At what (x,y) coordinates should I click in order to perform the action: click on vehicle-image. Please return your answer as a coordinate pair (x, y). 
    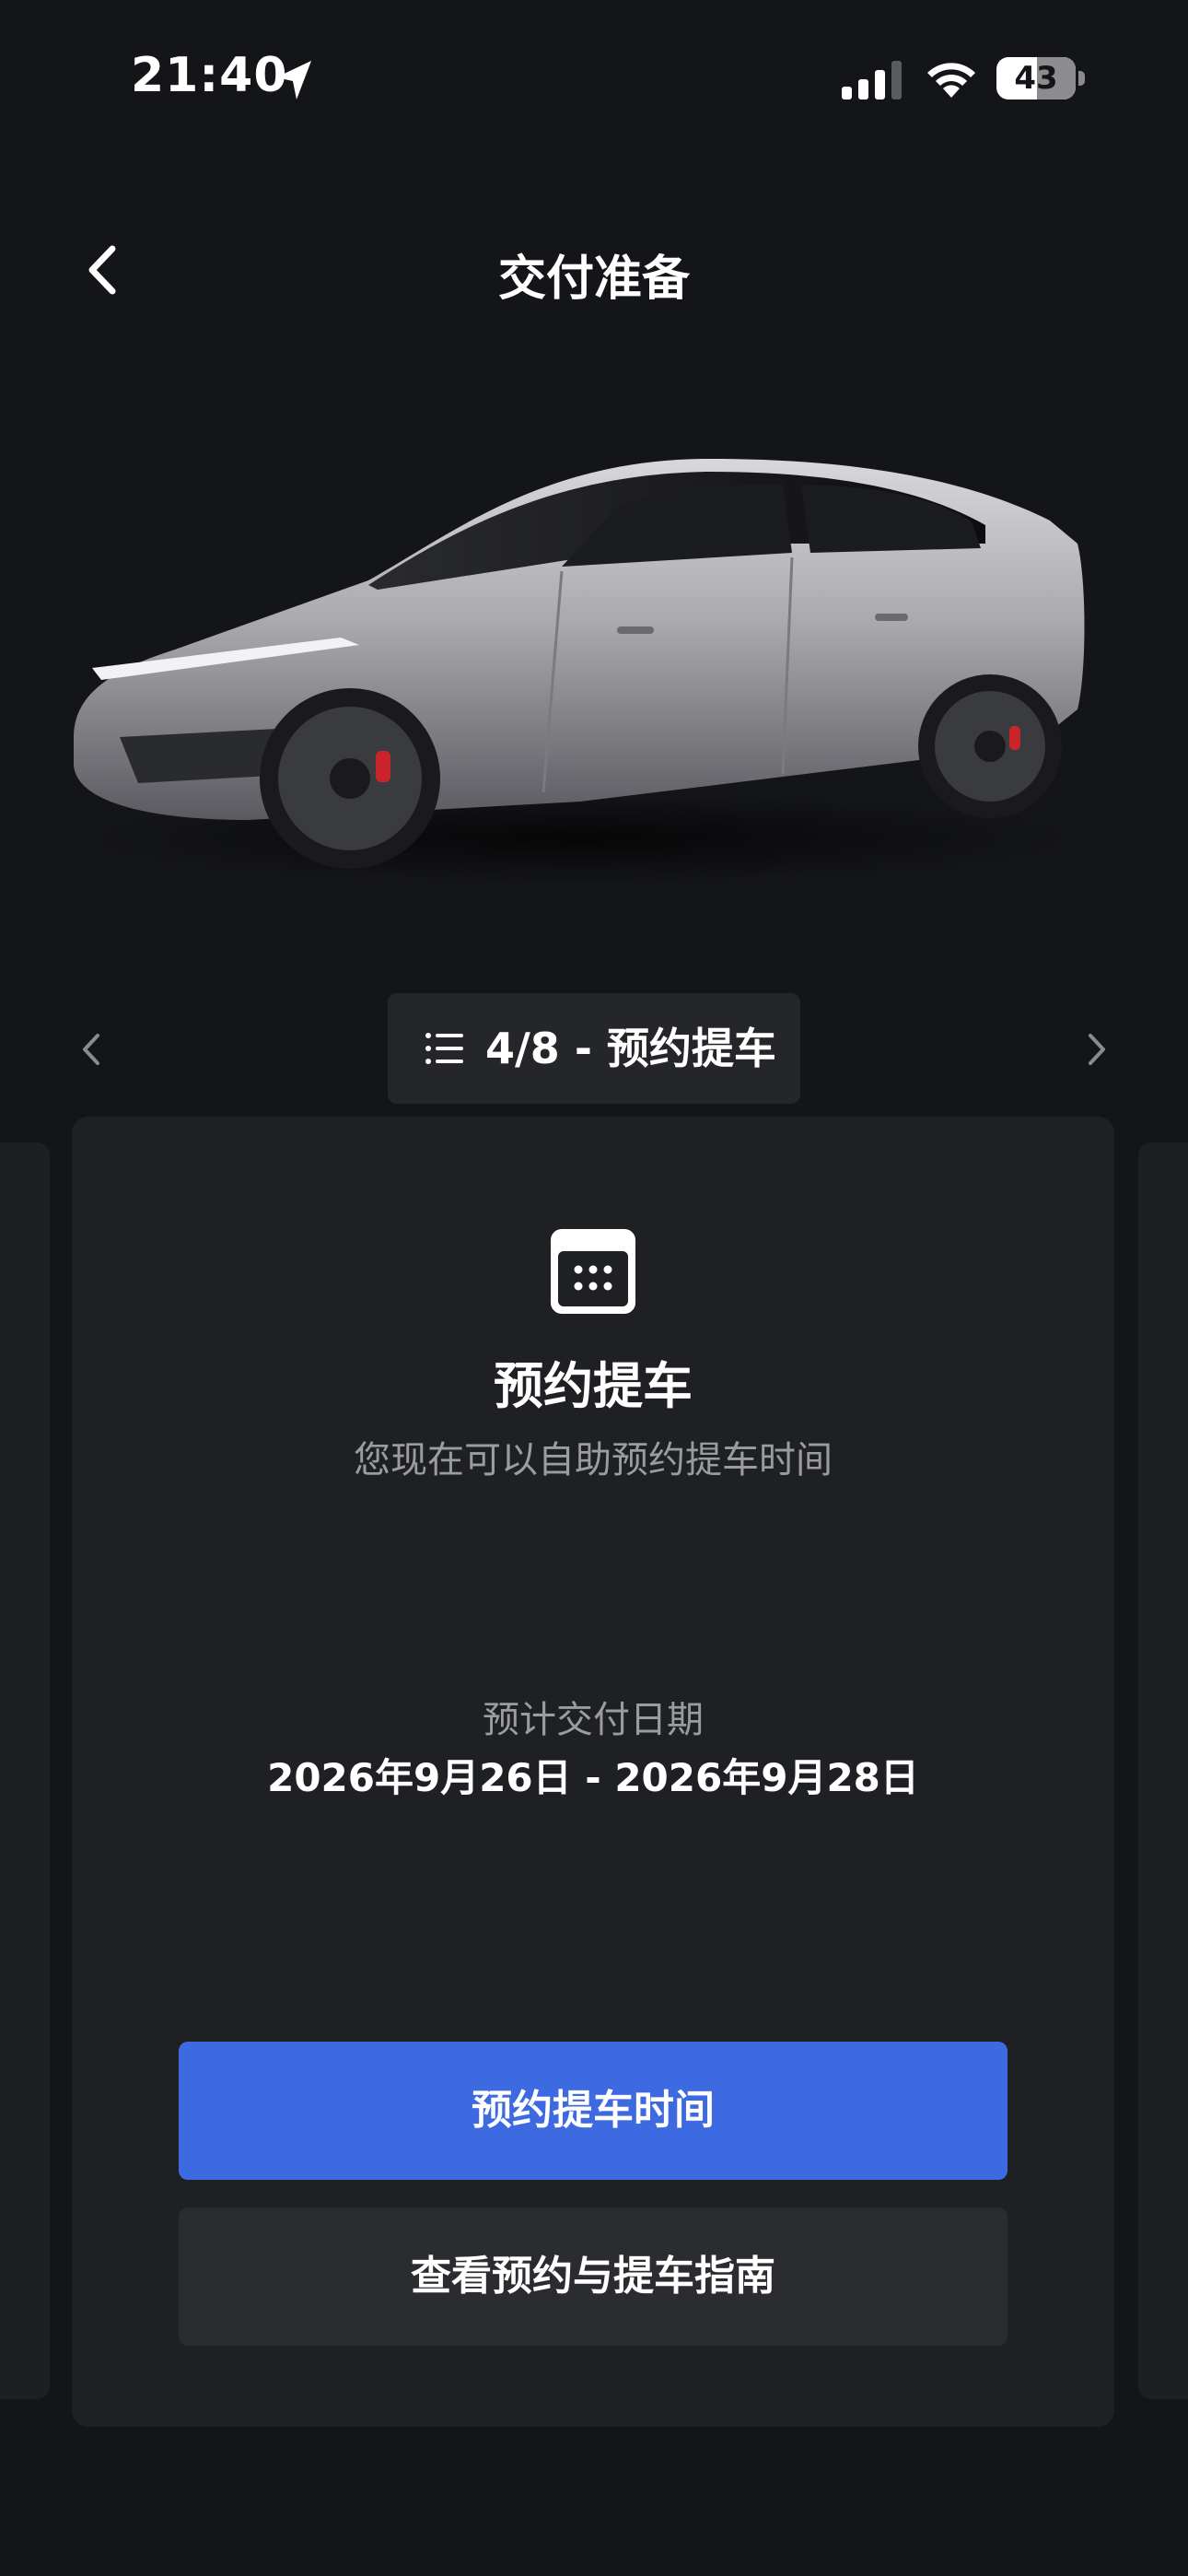
    Looking at the image, I should click on (579, 671).